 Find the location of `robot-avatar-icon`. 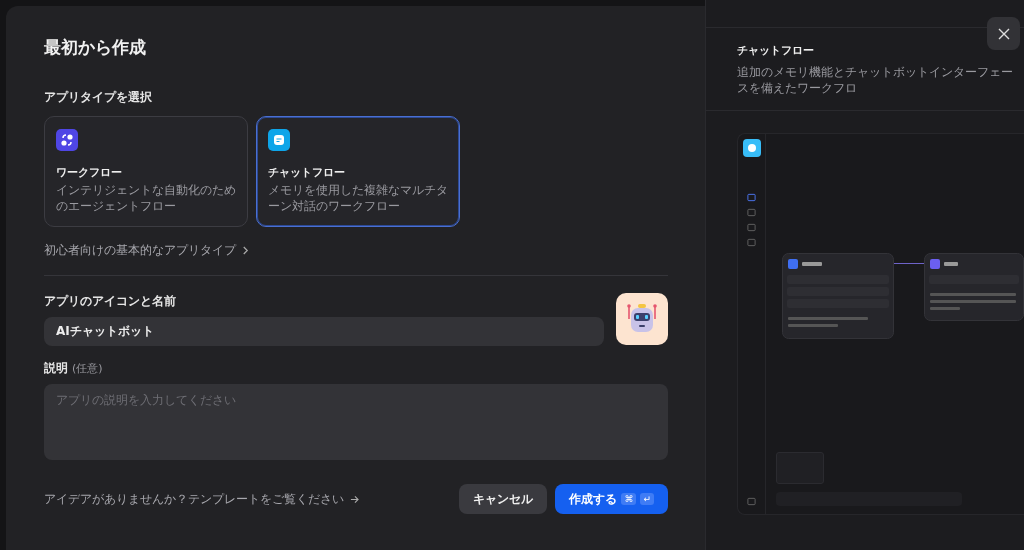

robot-avatar-icon is located at coordinates (642, 319).